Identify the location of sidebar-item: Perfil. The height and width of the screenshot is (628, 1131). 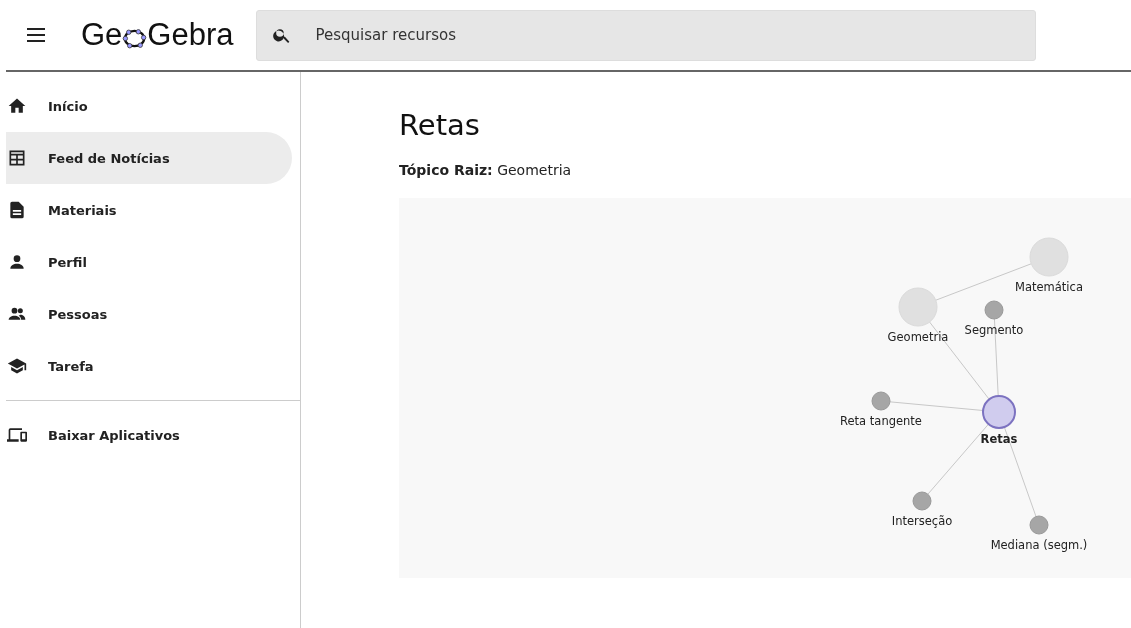
(149, 262).